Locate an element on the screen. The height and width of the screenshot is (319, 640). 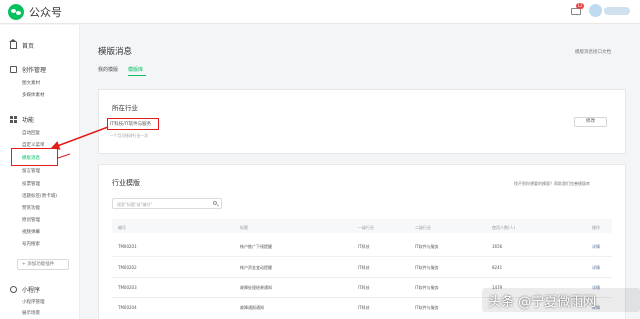
sidebar-item-label: 首页 is located at coordinates (28, 46).